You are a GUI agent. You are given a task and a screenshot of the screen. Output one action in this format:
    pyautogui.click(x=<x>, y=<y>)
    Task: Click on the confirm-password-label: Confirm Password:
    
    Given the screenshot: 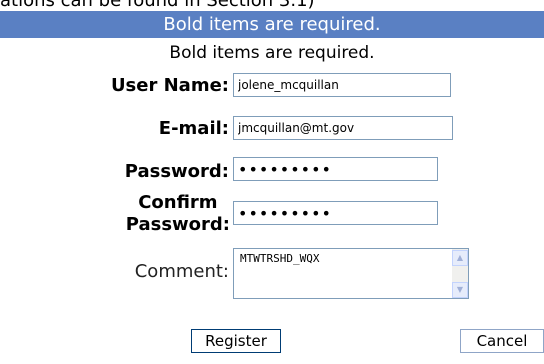 What is the action you would take?
    pyautogui.click(x=178, y=214)
    